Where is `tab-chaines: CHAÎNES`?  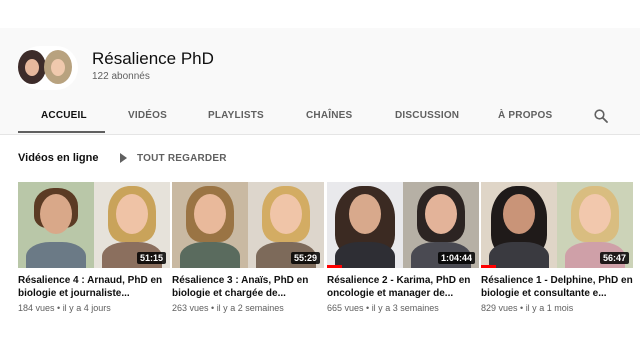 tab-chaines: CHAÎNES is located at coordinates (329, 115).